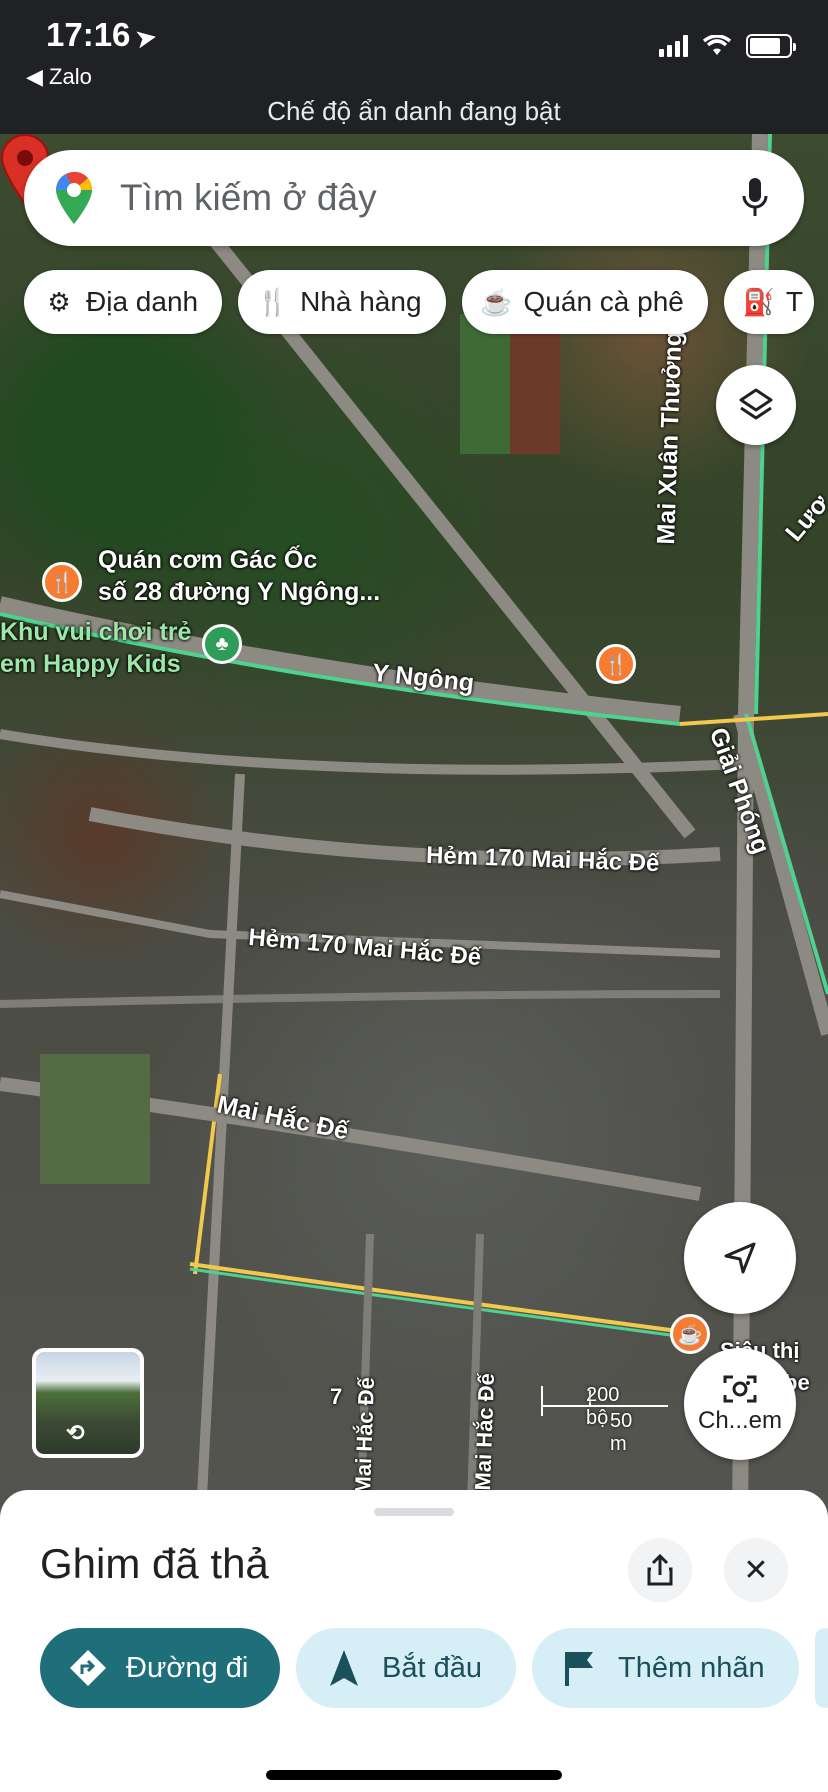  I want to click on sheet-drag-handle, so click(414, 1512).